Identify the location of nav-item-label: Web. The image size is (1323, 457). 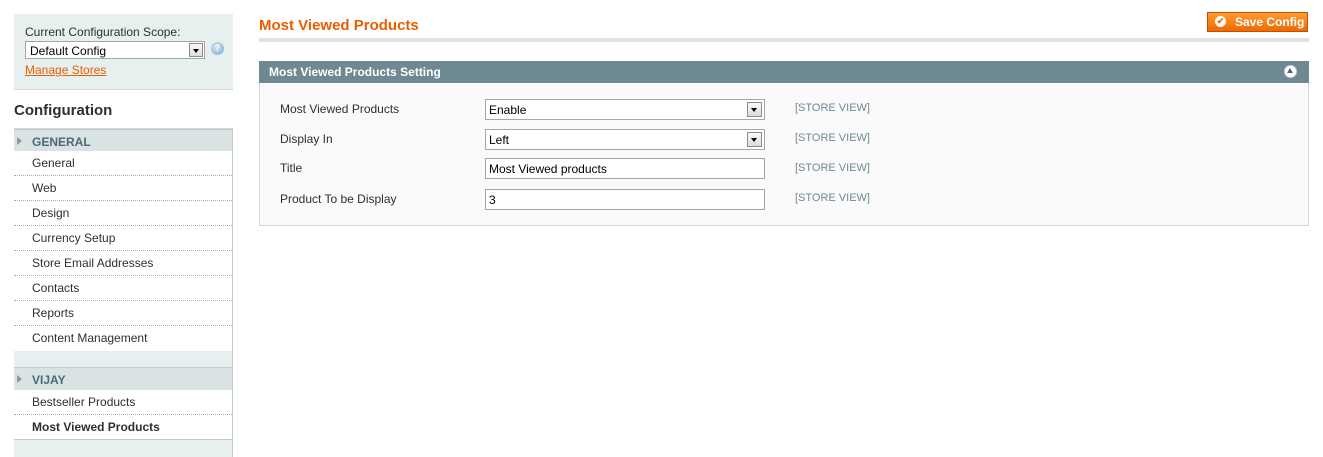
(44, 188).